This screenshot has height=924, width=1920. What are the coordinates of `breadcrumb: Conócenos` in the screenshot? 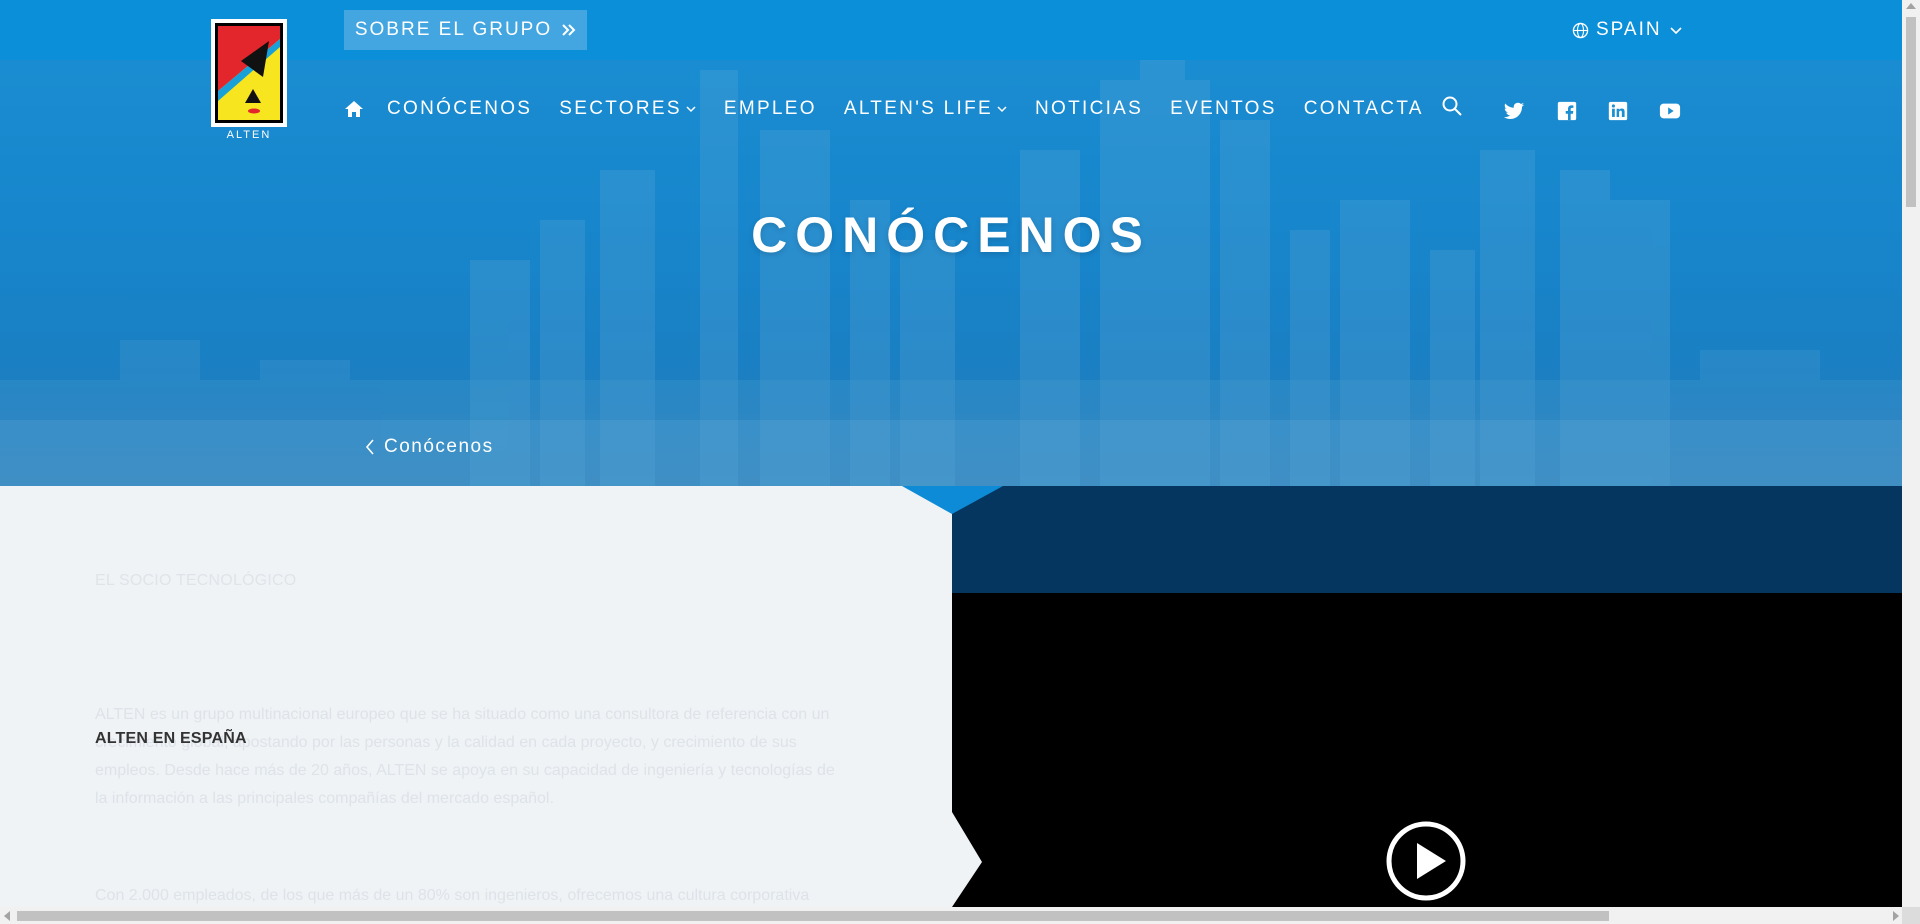 It's located at (429, 447).